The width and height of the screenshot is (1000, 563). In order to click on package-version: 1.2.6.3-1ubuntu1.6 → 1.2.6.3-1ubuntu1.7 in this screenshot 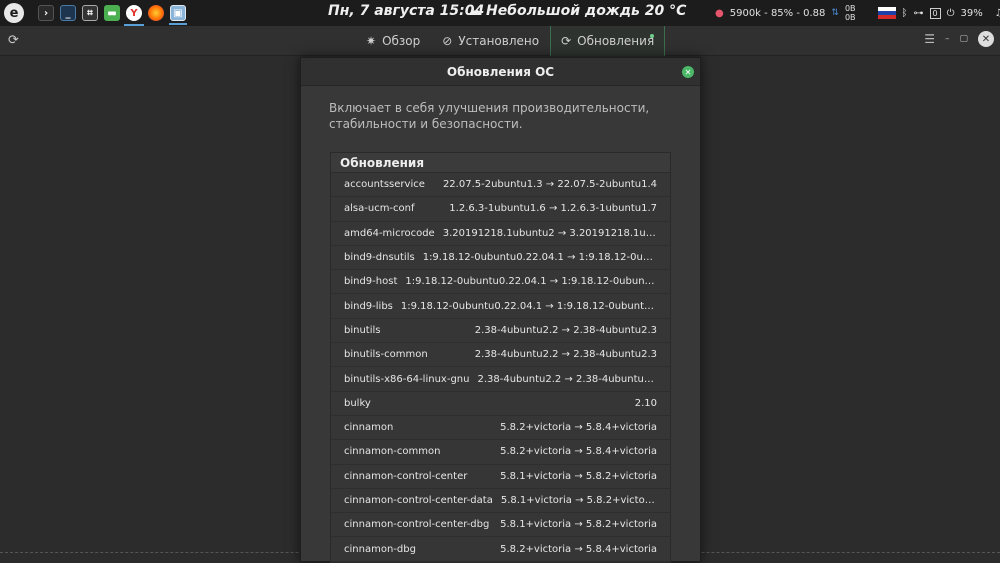, I will do `click(553, 209)`.